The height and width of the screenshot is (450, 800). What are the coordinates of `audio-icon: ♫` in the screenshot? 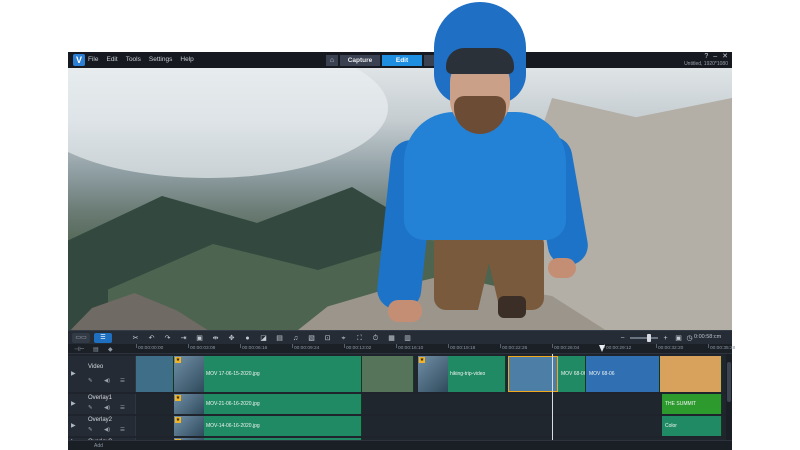 It's located at (295, 338).